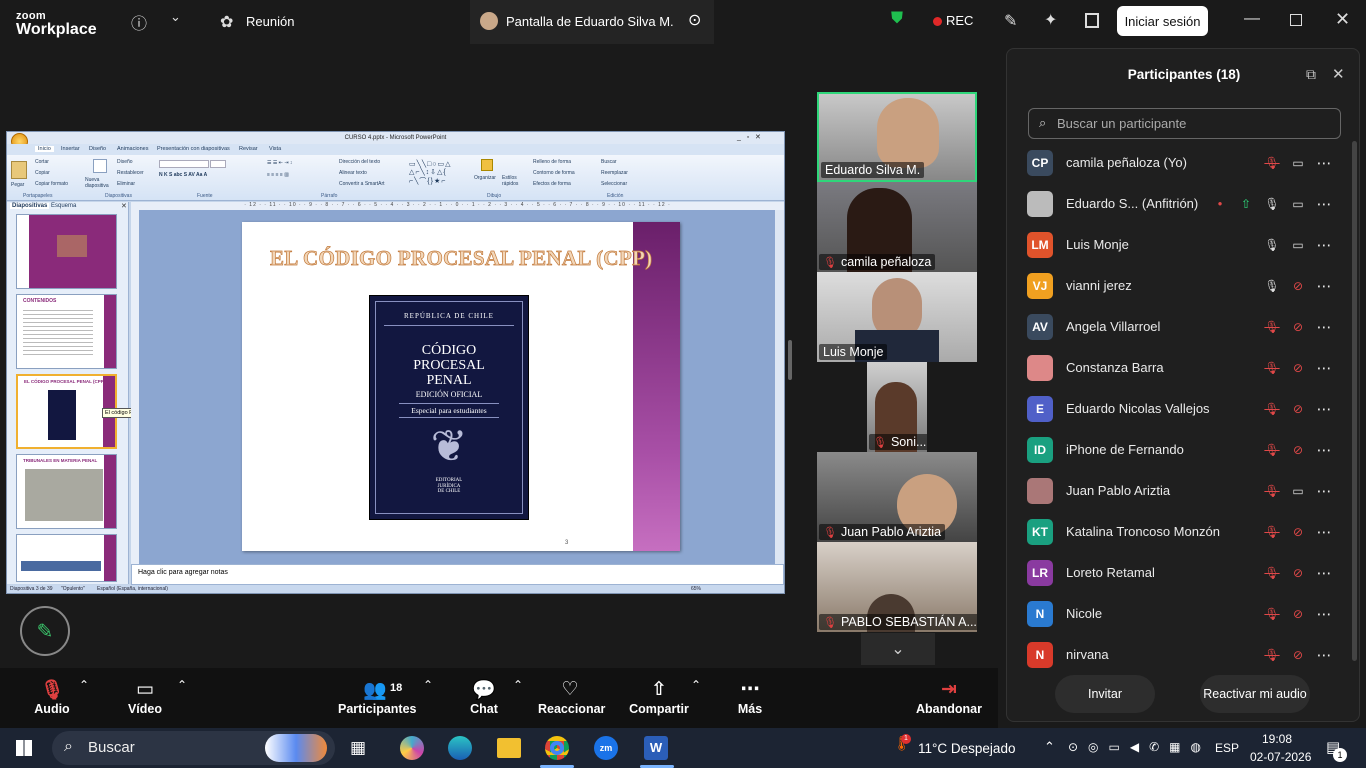 This screenshot has height=768, width=1366. I want to click on meeting-icon: ✿, so click(226, 22).